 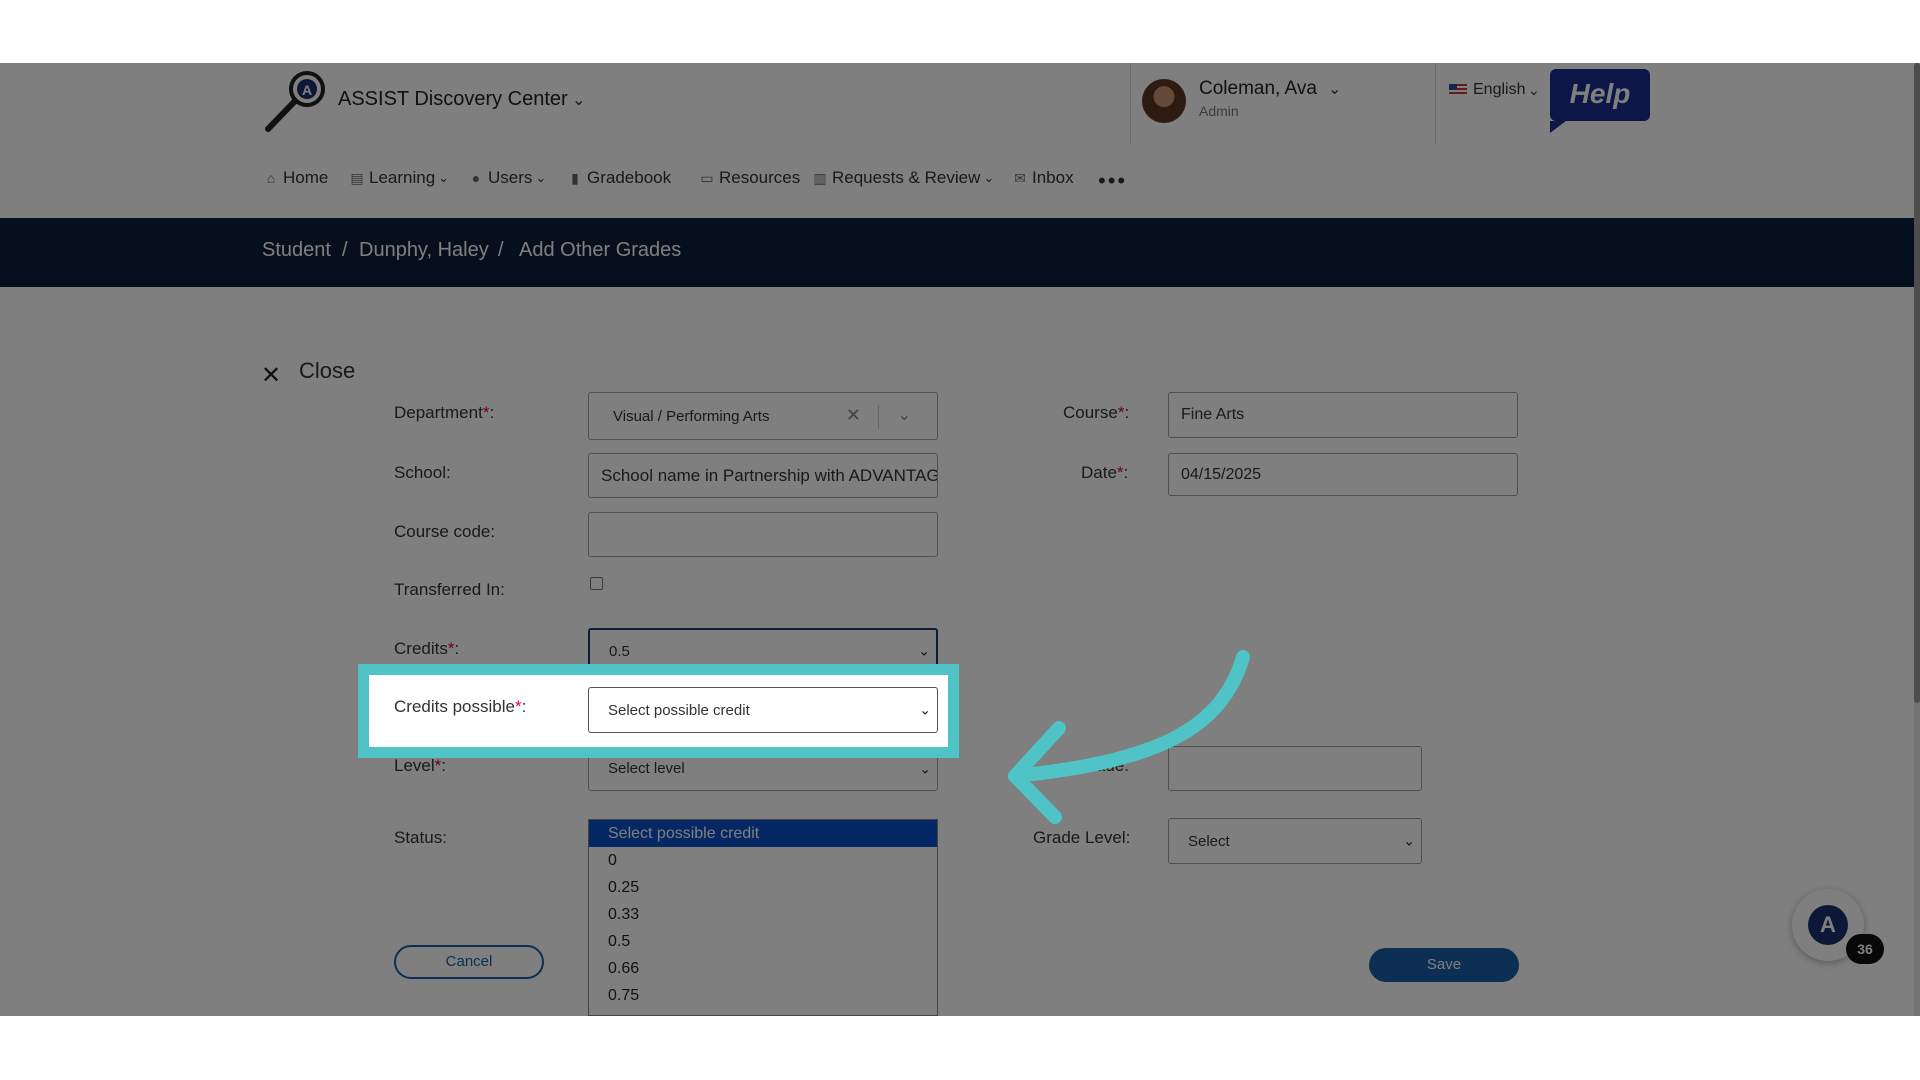 What do you see at coordinates (1458, 90) in the screenshot?
I see `us-flag-icon` at bounding box center [1458, 90].